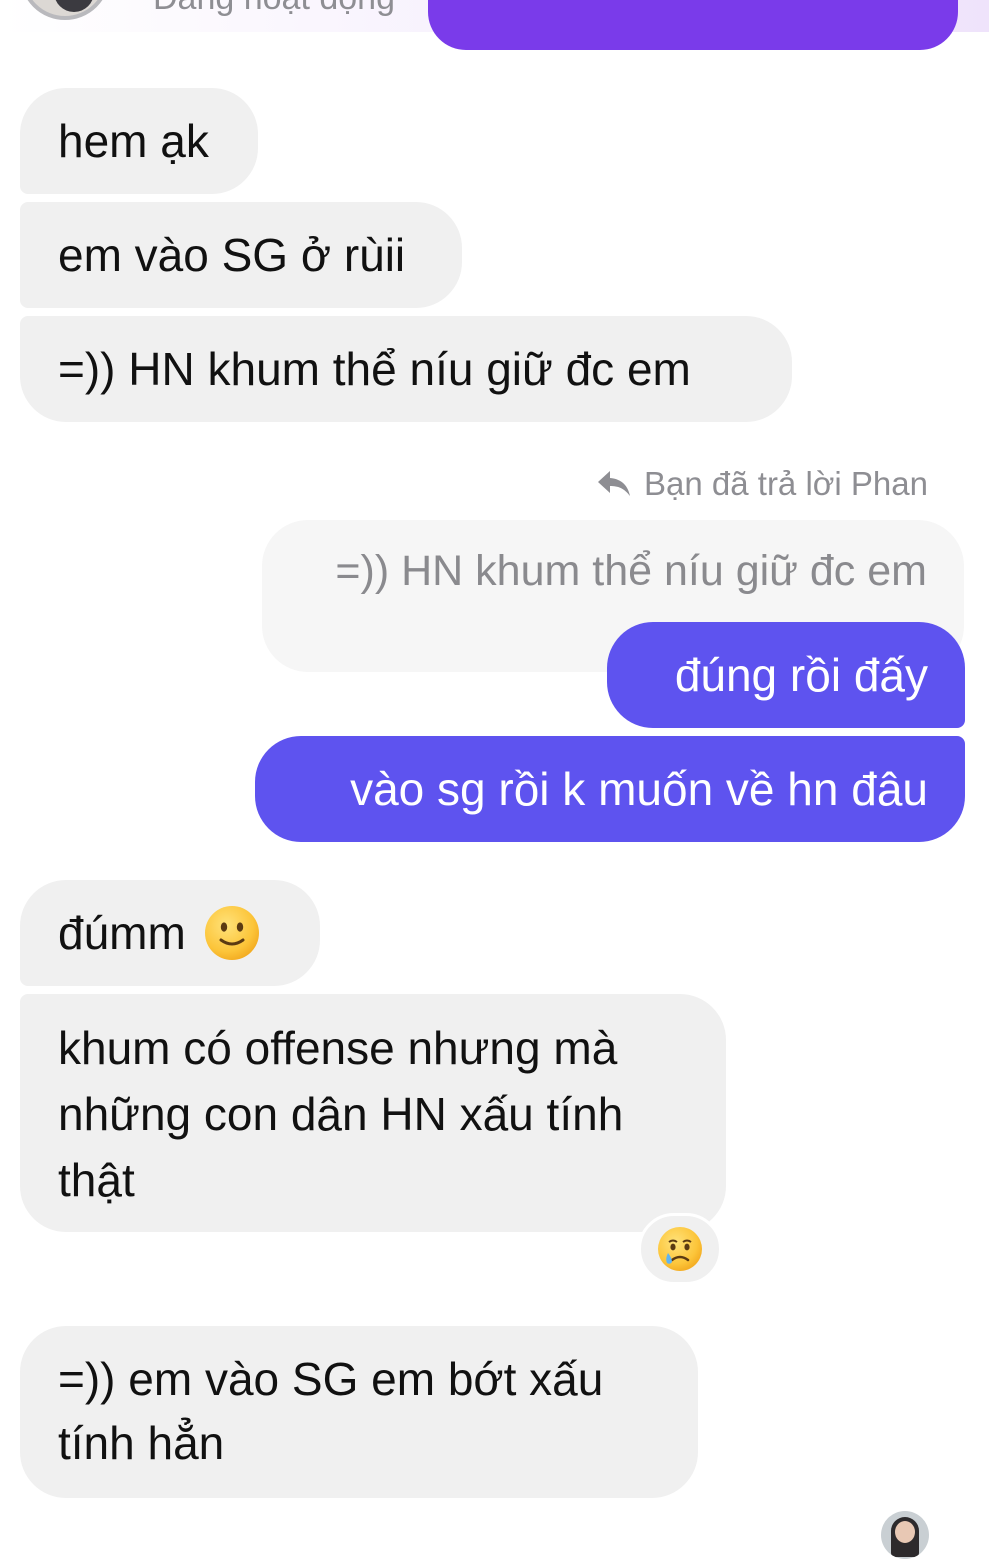  I want to click on message-reaction, so click(680, 1249).